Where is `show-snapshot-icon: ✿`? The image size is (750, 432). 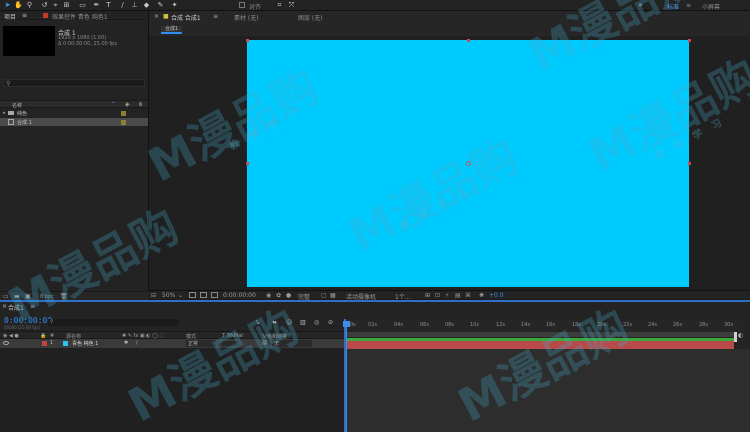 show-snapshot-icon: ✿ is located at coordinates (278, 295).